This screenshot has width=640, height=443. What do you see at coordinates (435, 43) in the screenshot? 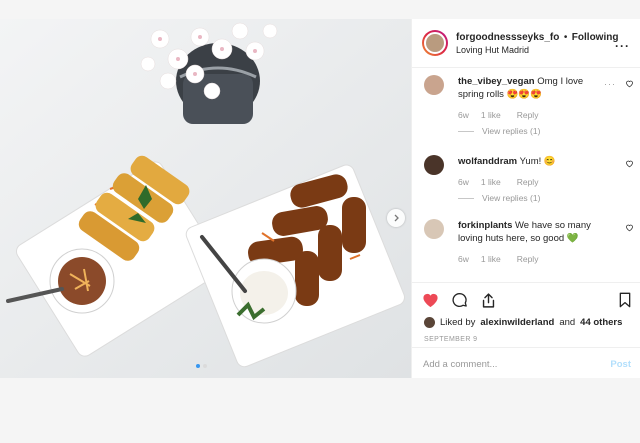
I see `author-avatar` at bounding box center [435, 43].